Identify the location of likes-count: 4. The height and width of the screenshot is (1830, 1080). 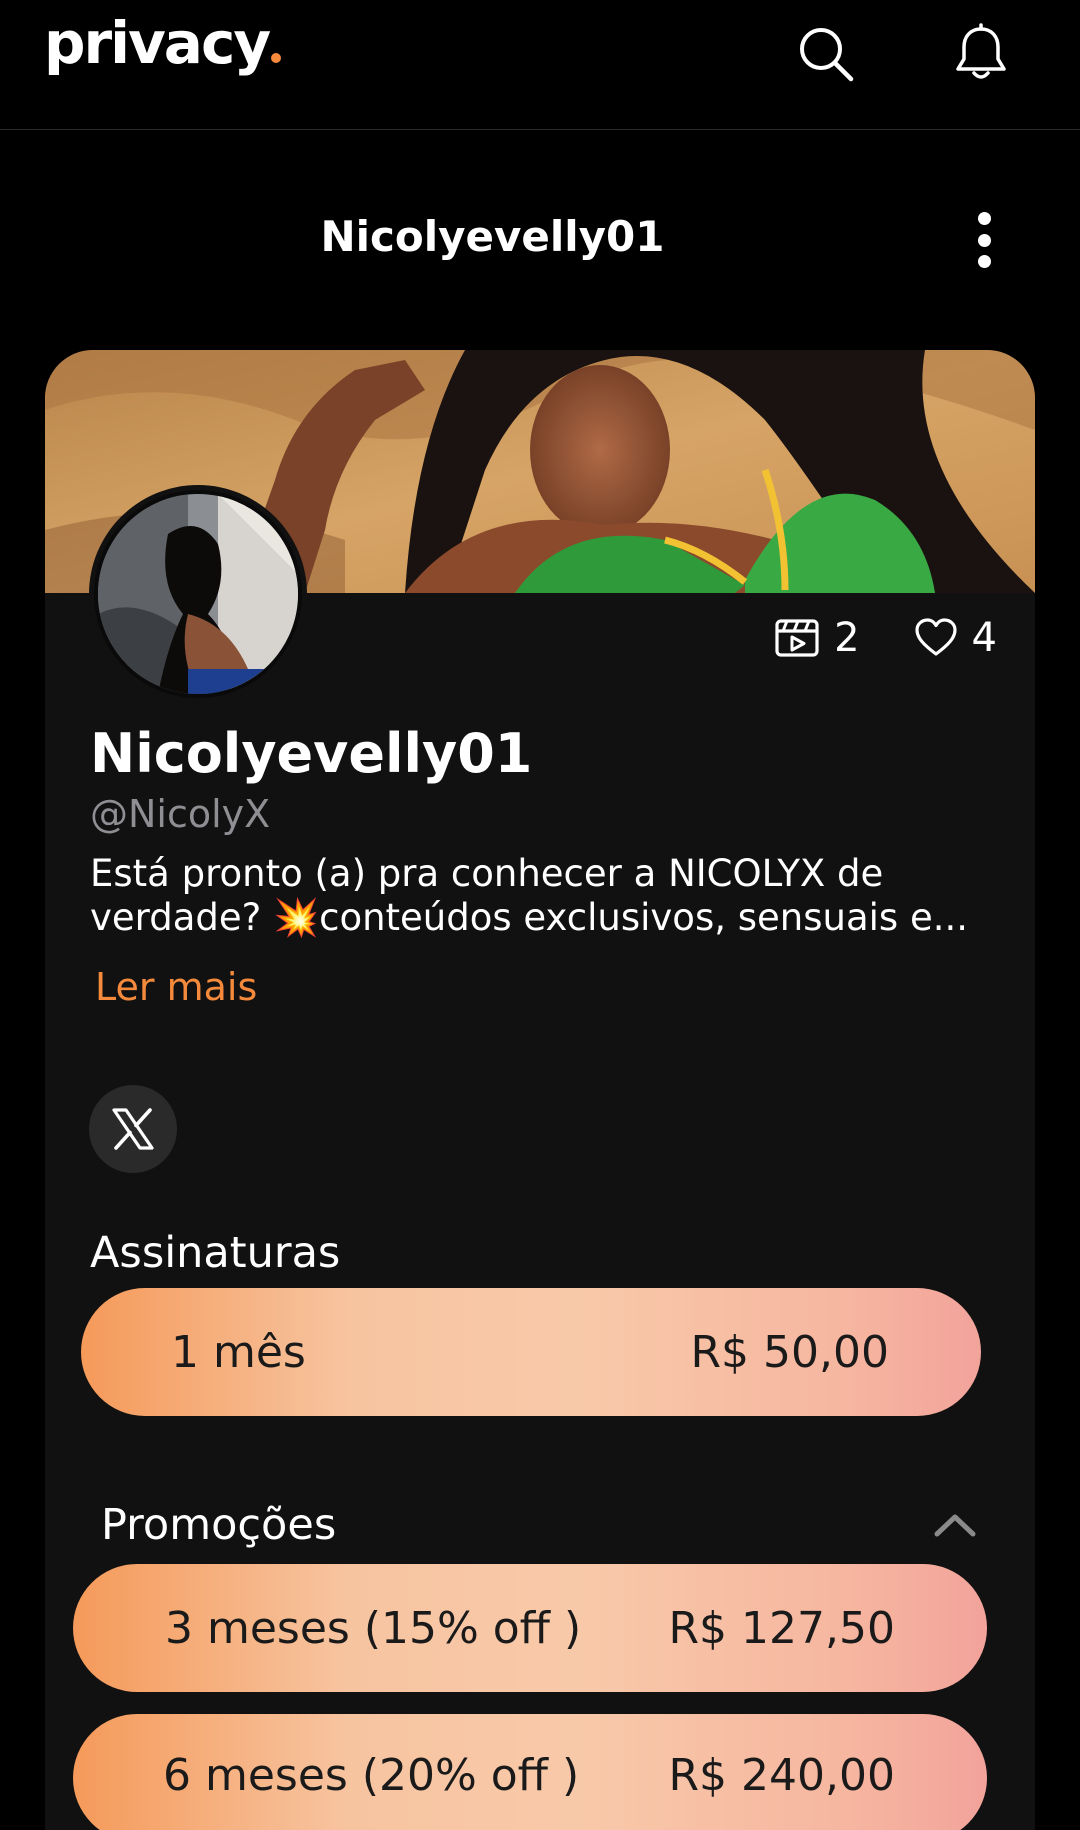
(955, 638).